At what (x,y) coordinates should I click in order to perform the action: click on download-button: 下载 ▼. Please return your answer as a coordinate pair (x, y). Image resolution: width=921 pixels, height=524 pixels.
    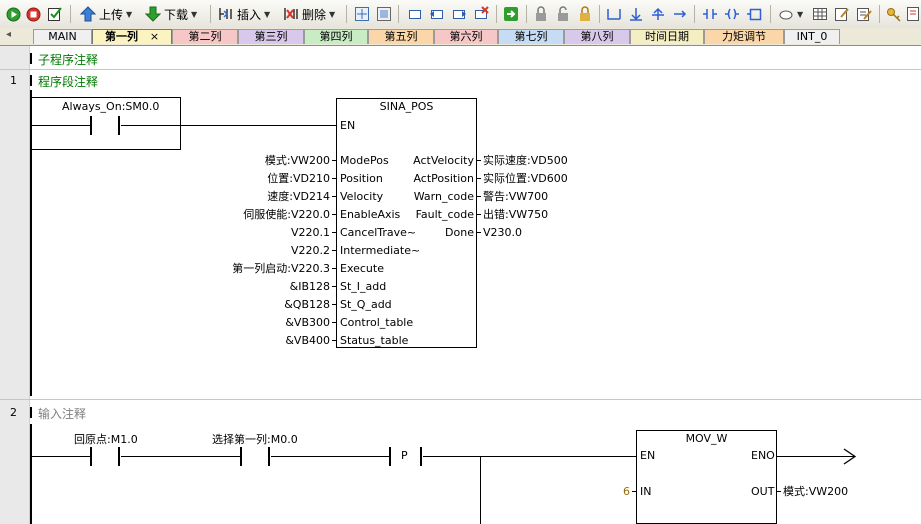
    Looking at the image, I should click on (171, 14).